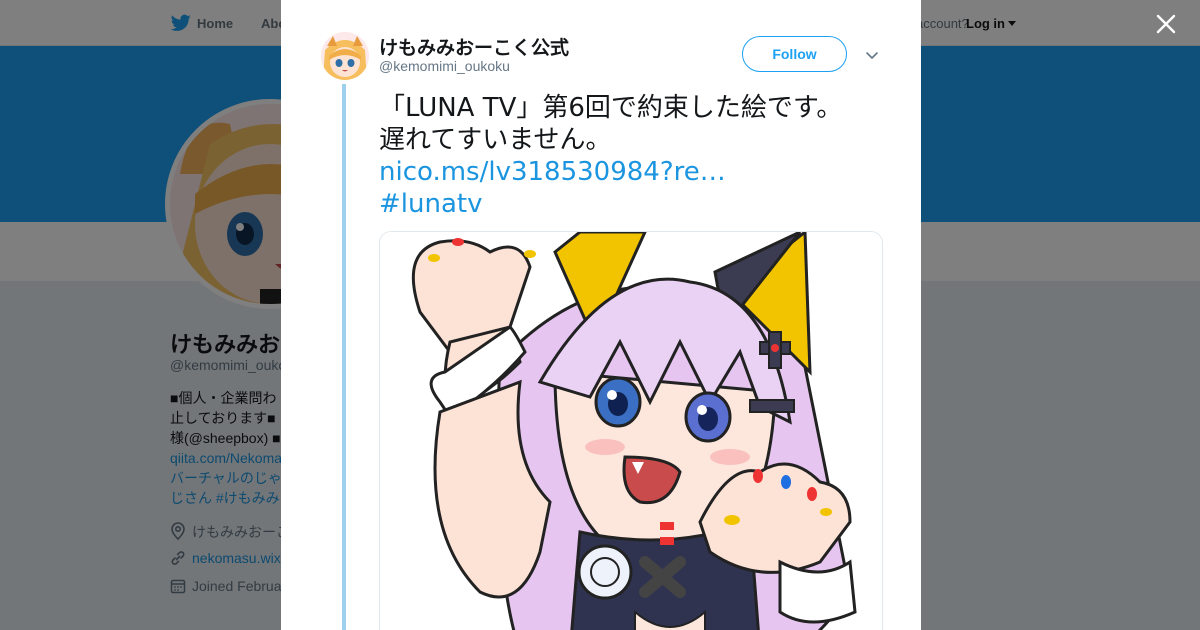  Describe the element at coordinates (444, 66) in the screenshot. I see `tweet-author-handle: @kemomimi_oukoku` at that location.